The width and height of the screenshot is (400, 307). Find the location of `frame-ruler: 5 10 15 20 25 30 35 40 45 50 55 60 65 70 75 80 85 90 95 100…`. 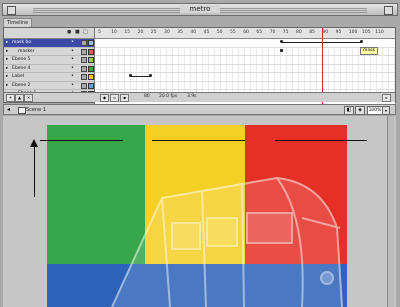

frame-ruler: 5 10 15 20 25 30 35 40 45 50 55 60 65 70 75 80 85 90 95 100… is located at coordinates (245, 33).